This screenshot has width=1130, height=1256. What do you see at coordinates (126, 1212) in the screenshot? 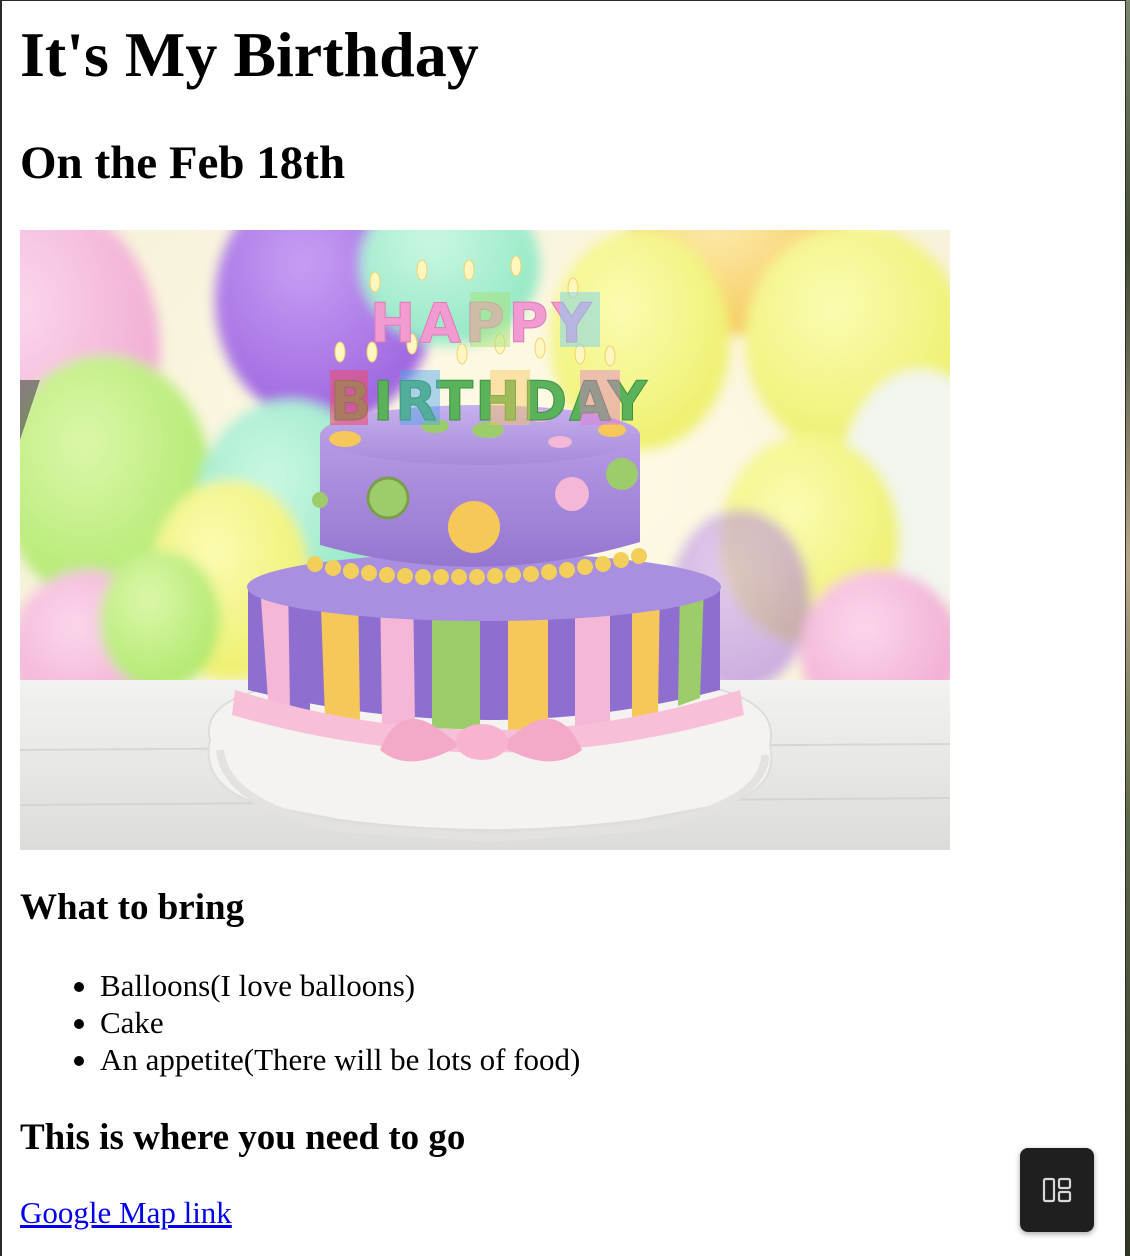
I see `google-map-link: Google Map link` at bounding box center [126, 1212].